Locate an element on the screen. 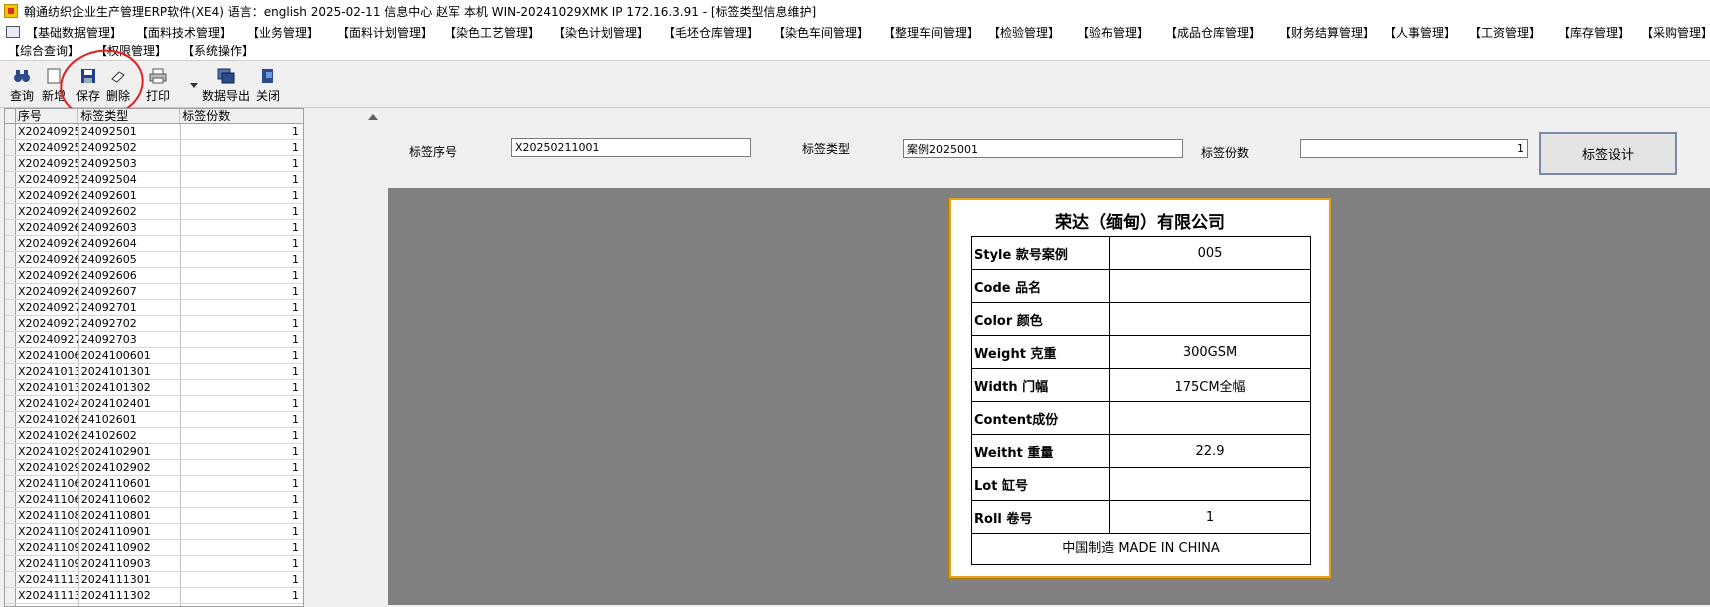 The image size is (1710, 607). cell-type: 2024102902 is located at coordinates (130, 467).